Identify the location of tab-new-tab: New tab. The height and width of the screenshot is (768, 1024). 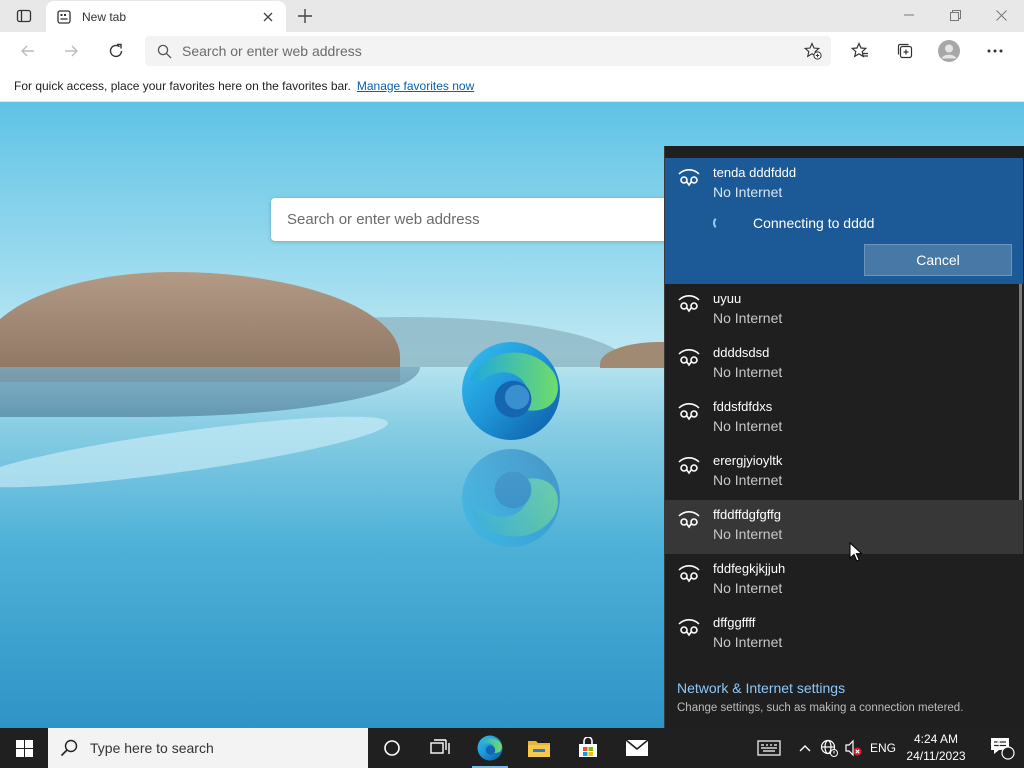
(166, 16).